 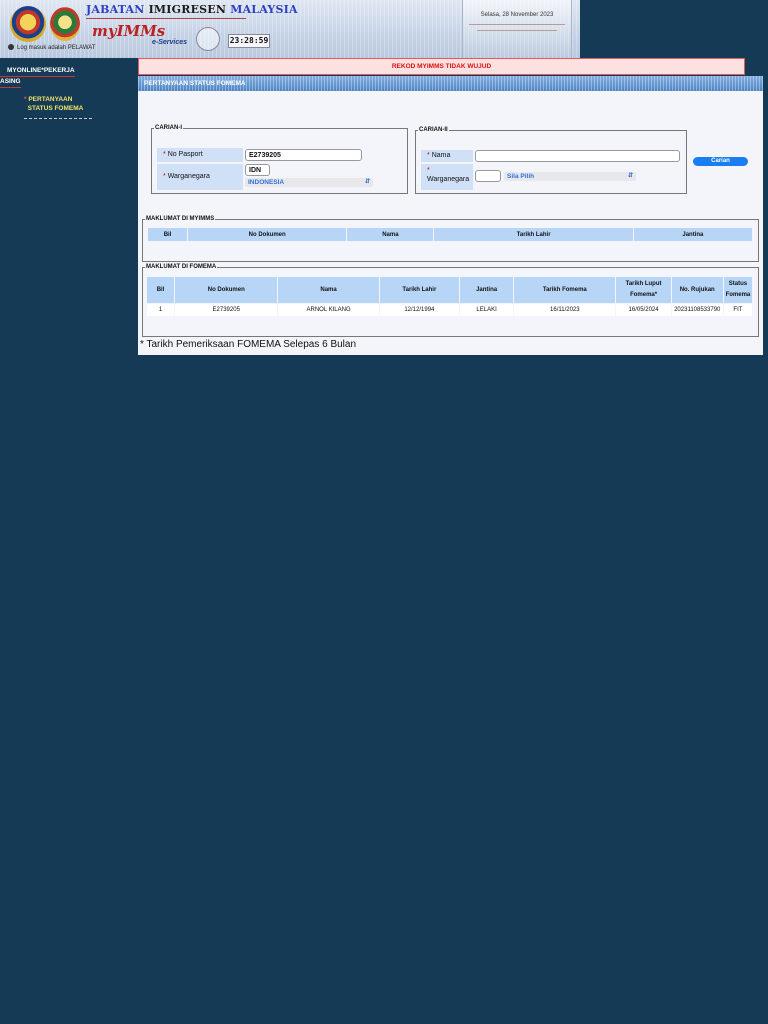 I want to click on search-panel-1-legend: CARIAN-I, so click(x=168, y=128).